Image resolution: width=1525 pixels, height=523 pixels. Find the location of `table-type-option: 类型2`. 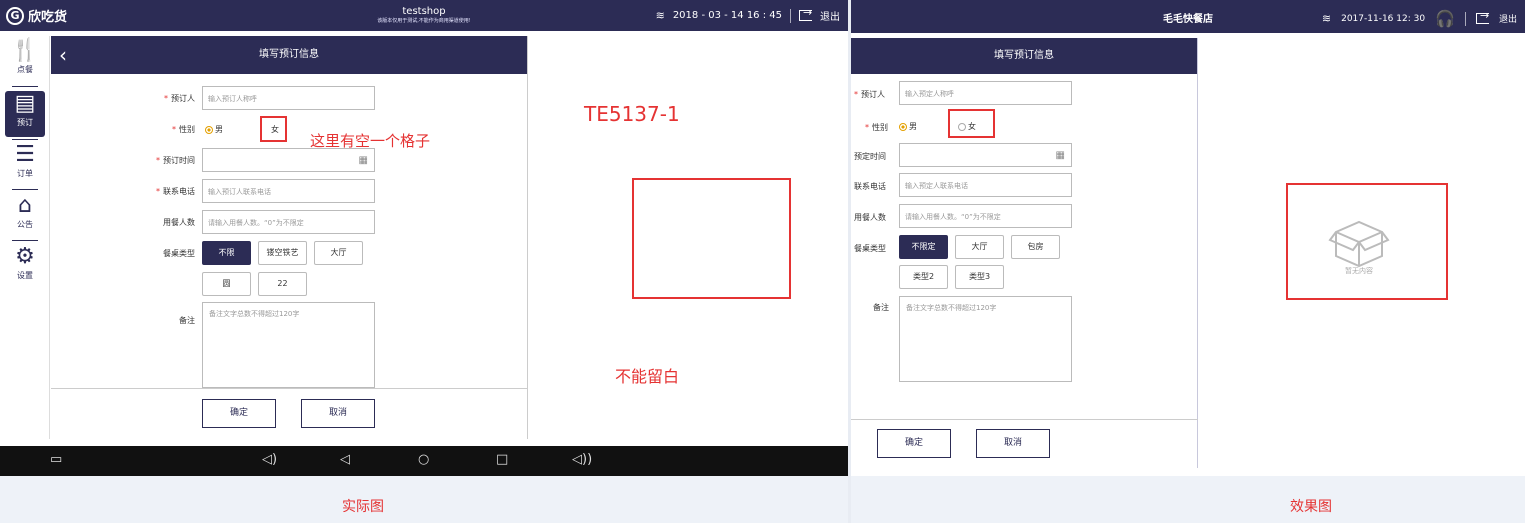

table-type-option: 类型2 is located at coordinates (923, 277).